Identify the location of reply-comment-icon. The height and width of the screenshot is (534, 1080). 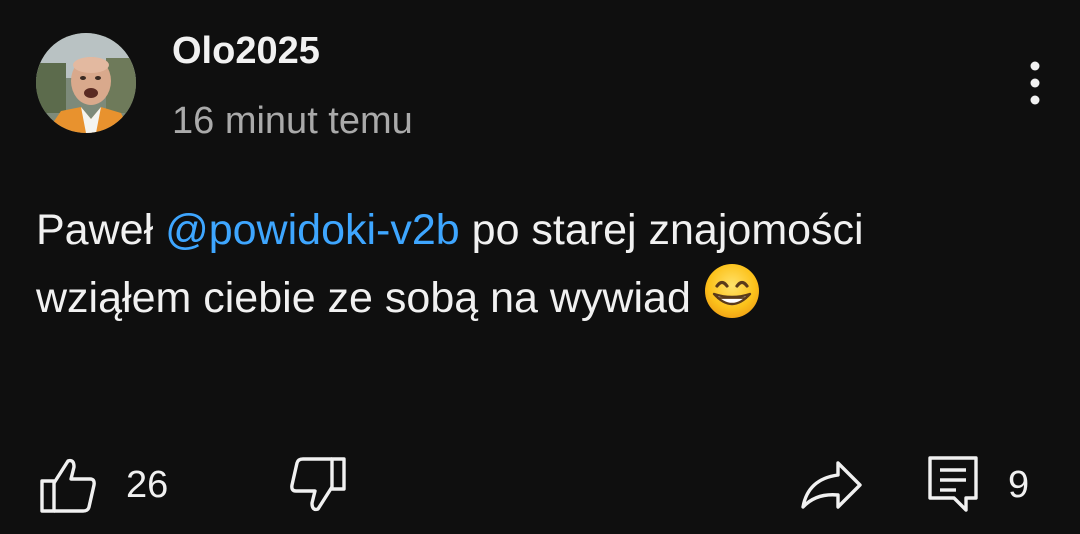
(953, 484).